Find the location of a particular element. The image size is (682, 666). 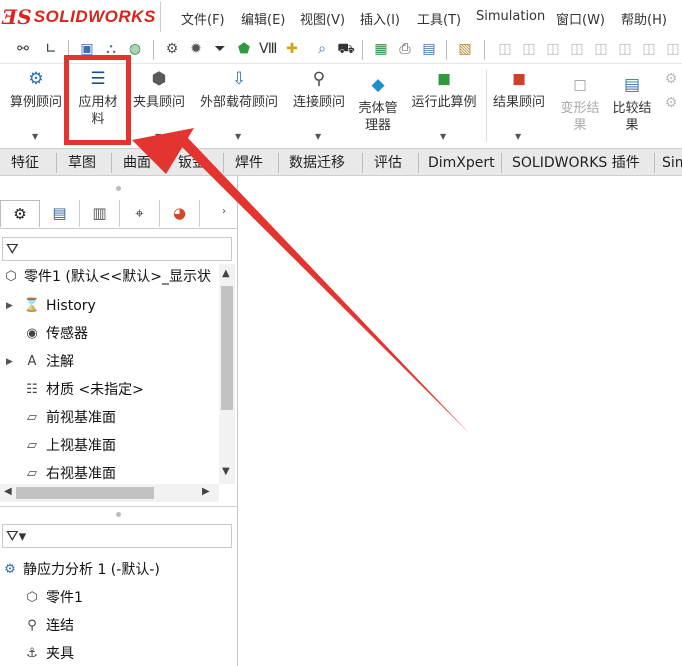

tab-solidworks-addins: SOLIDWORKS 插件 is located at coordinates (576, 163).